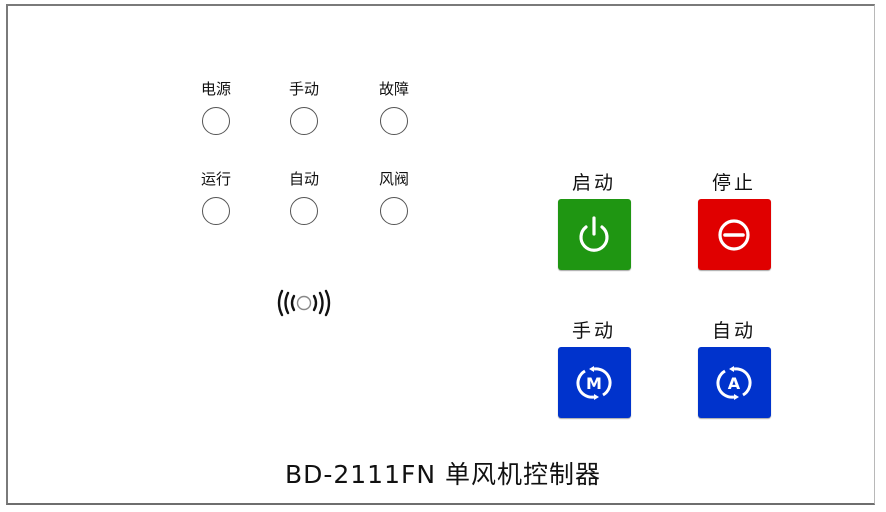 This screenshot has height=512, width=886. I want to click on indicator-label: 风阀, so click(393, 179).